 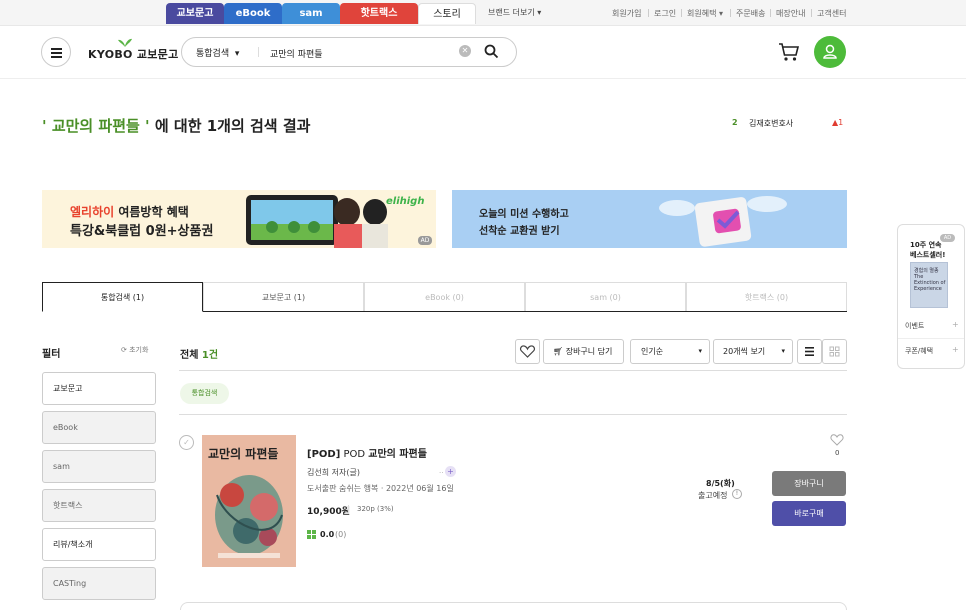 What do you see at coordinates (465, 51) in the screenshot?
I see `clear-search-icon: ✕` at bounding box center [465, 51].